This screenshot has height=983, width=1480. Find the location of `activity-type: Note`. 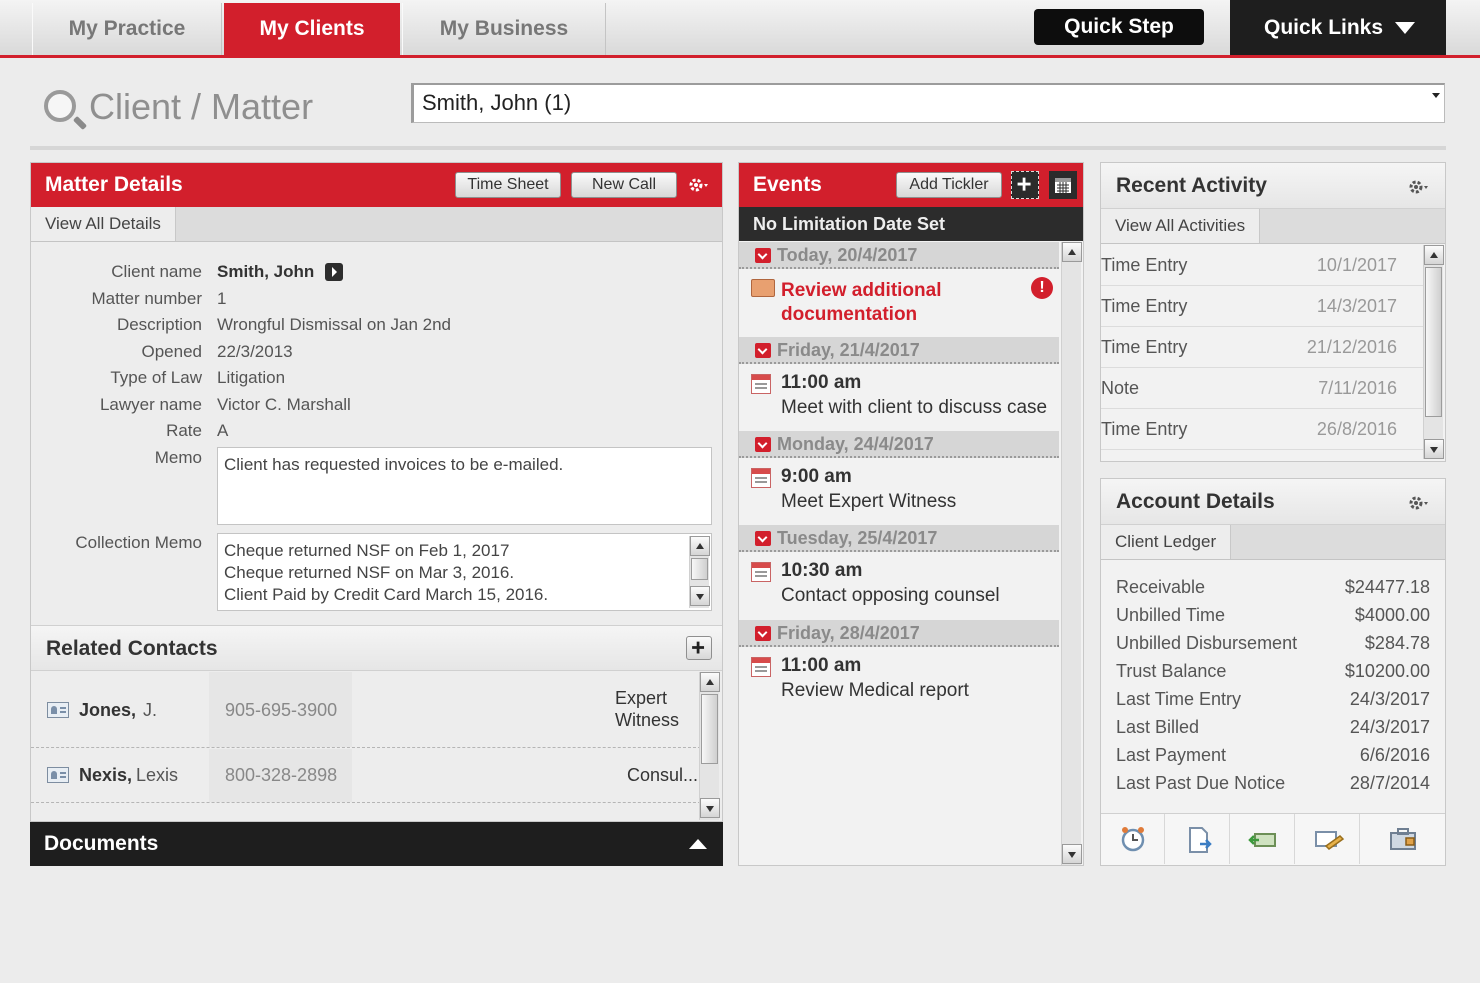

activity-type: Note is located at coordinates (1120, 388).